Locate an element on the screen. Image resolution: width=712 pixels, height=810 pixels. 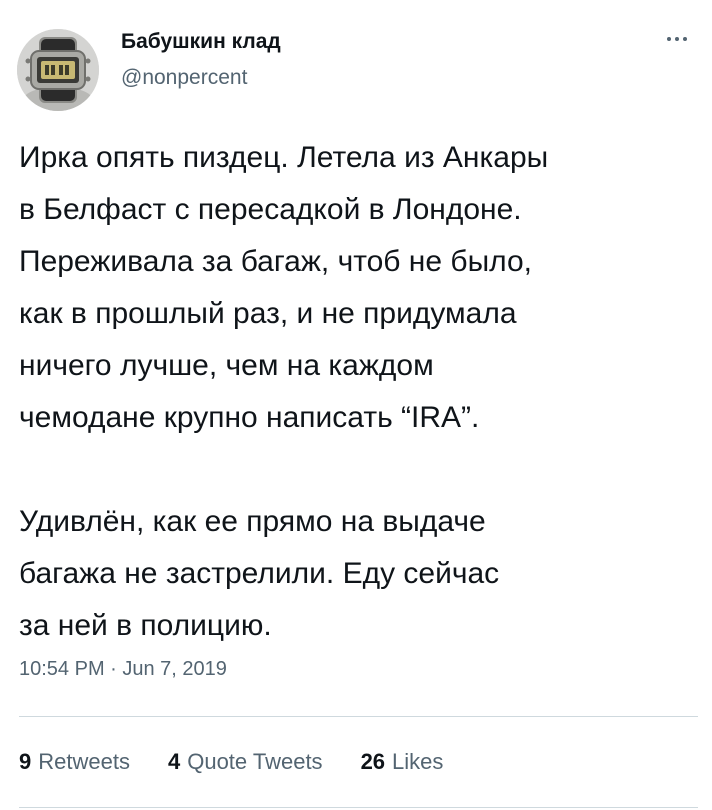
retweets-count: 9 is located at coordinates (25, 761).